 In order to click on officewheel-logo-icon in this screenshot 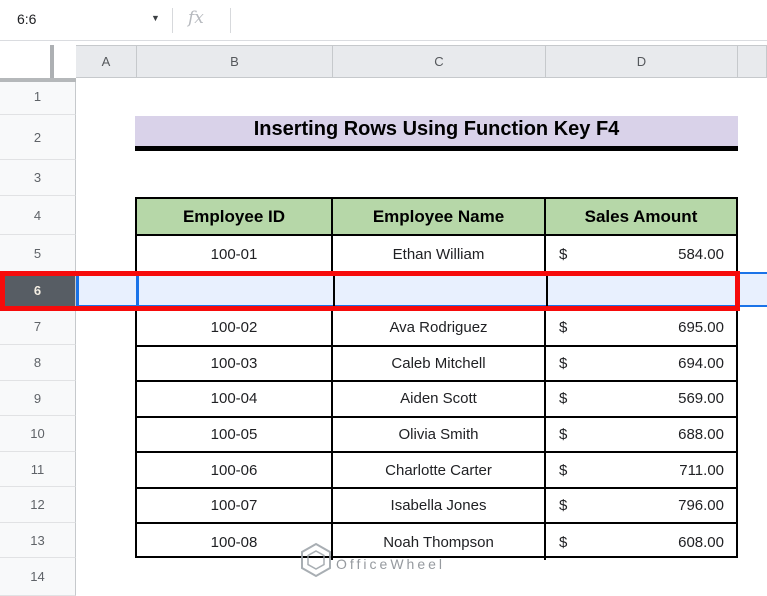, I will do `click(316, 560)`.